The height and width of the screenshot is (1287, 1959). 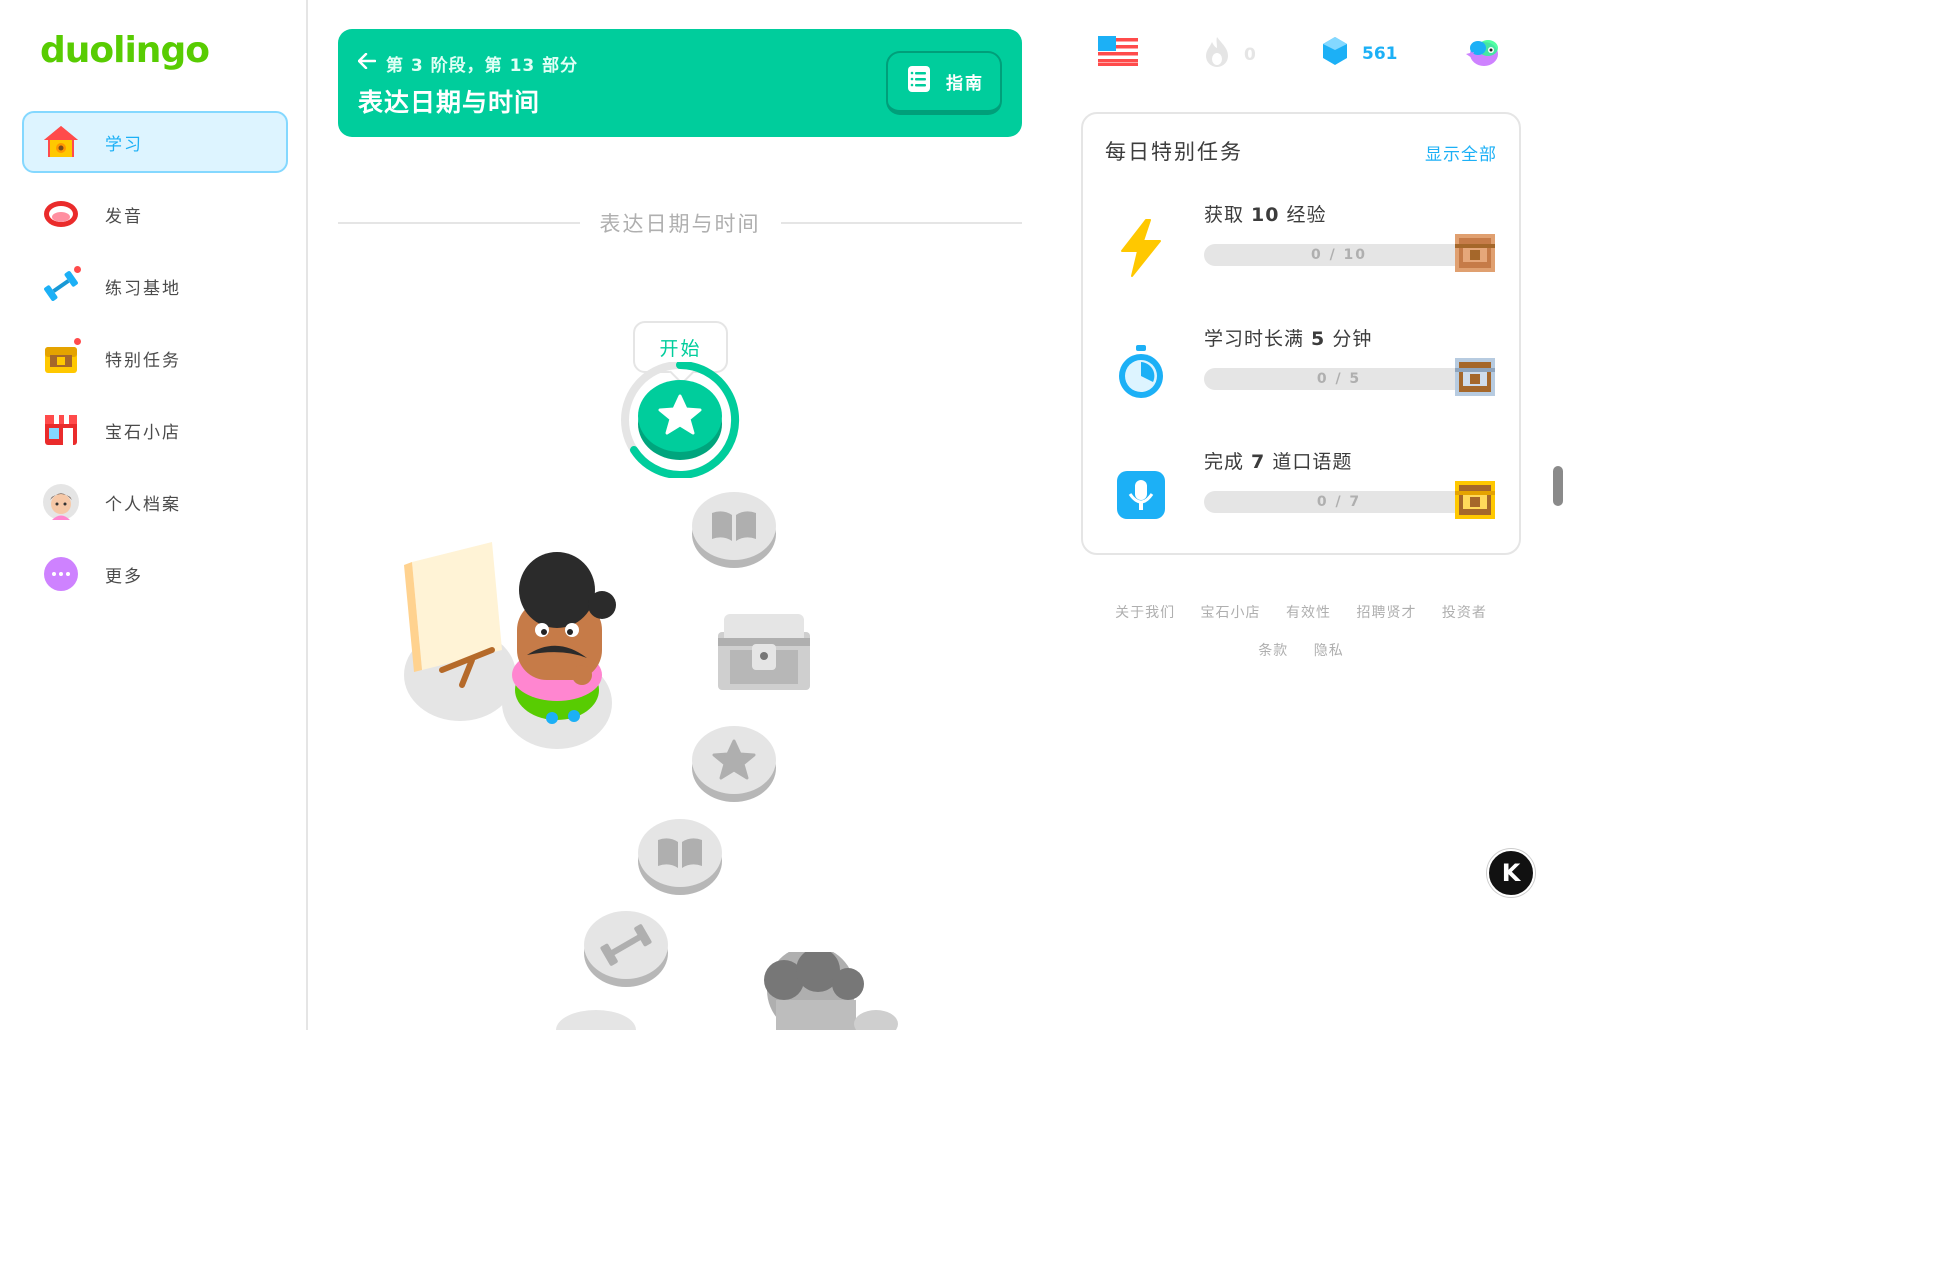 I want to click on quest-item: 完成 7 道口语题 0 / 7, so click(x=1303, y=502).